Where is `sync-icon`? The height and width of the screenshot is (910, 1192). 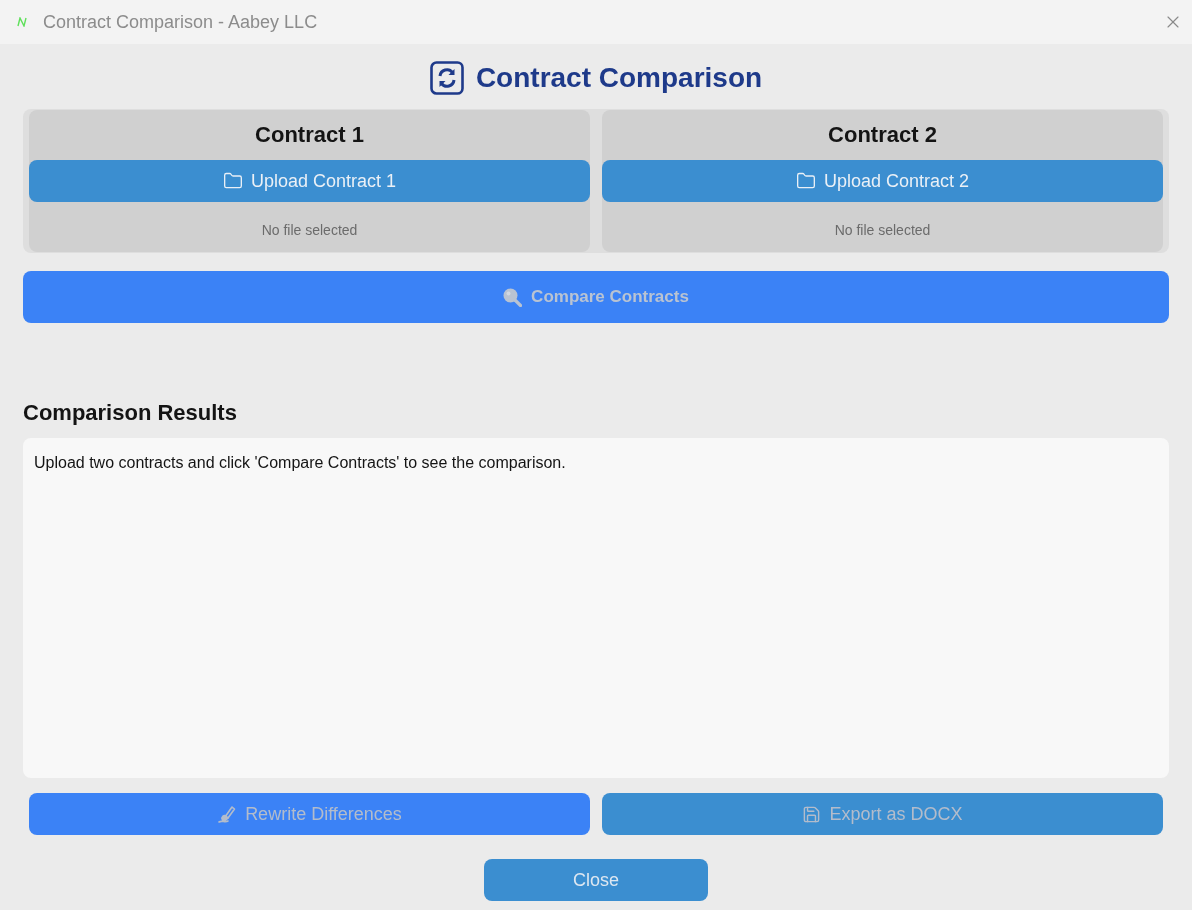
sync-icon is located at coordinates (446, 78).